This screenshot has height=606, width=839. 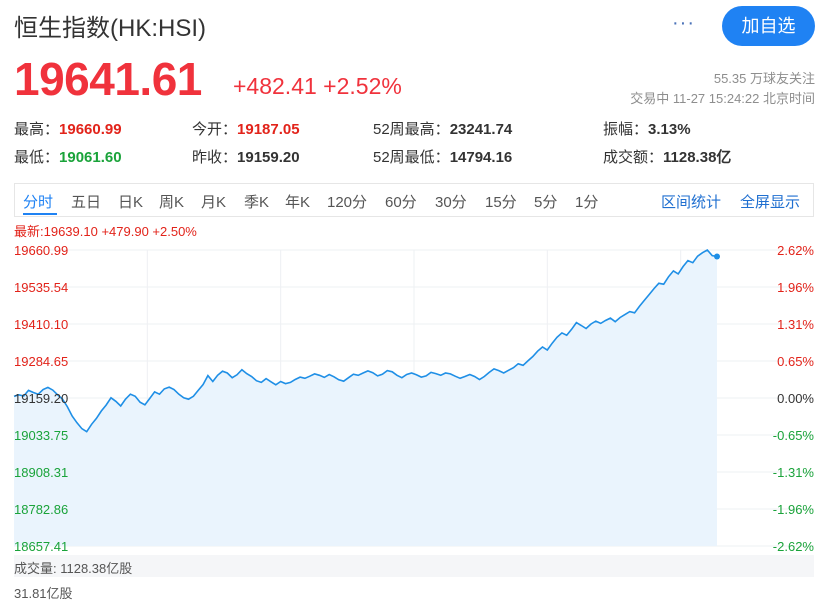 I want to click on left-tick-label: 19410.10, so click(x=41, y=324).